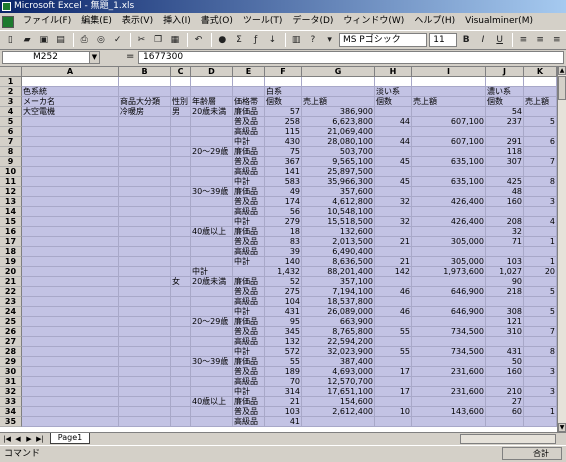 Image resolution: width=566 pixels, height=462 pixels. Describe the element at coordinates (393, 222) in the screenshot. I see `table-cell: 32` at that location.